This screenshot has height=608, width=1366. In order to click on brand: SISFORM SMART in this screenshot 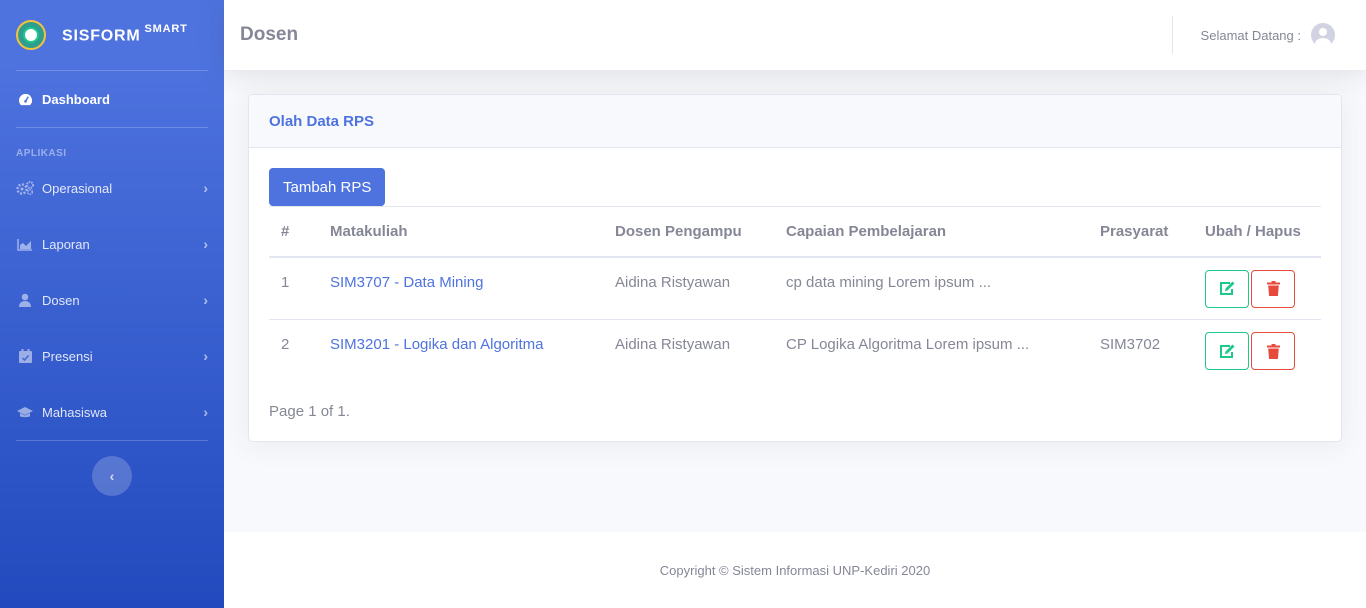, I will do `click(112, 35)`.